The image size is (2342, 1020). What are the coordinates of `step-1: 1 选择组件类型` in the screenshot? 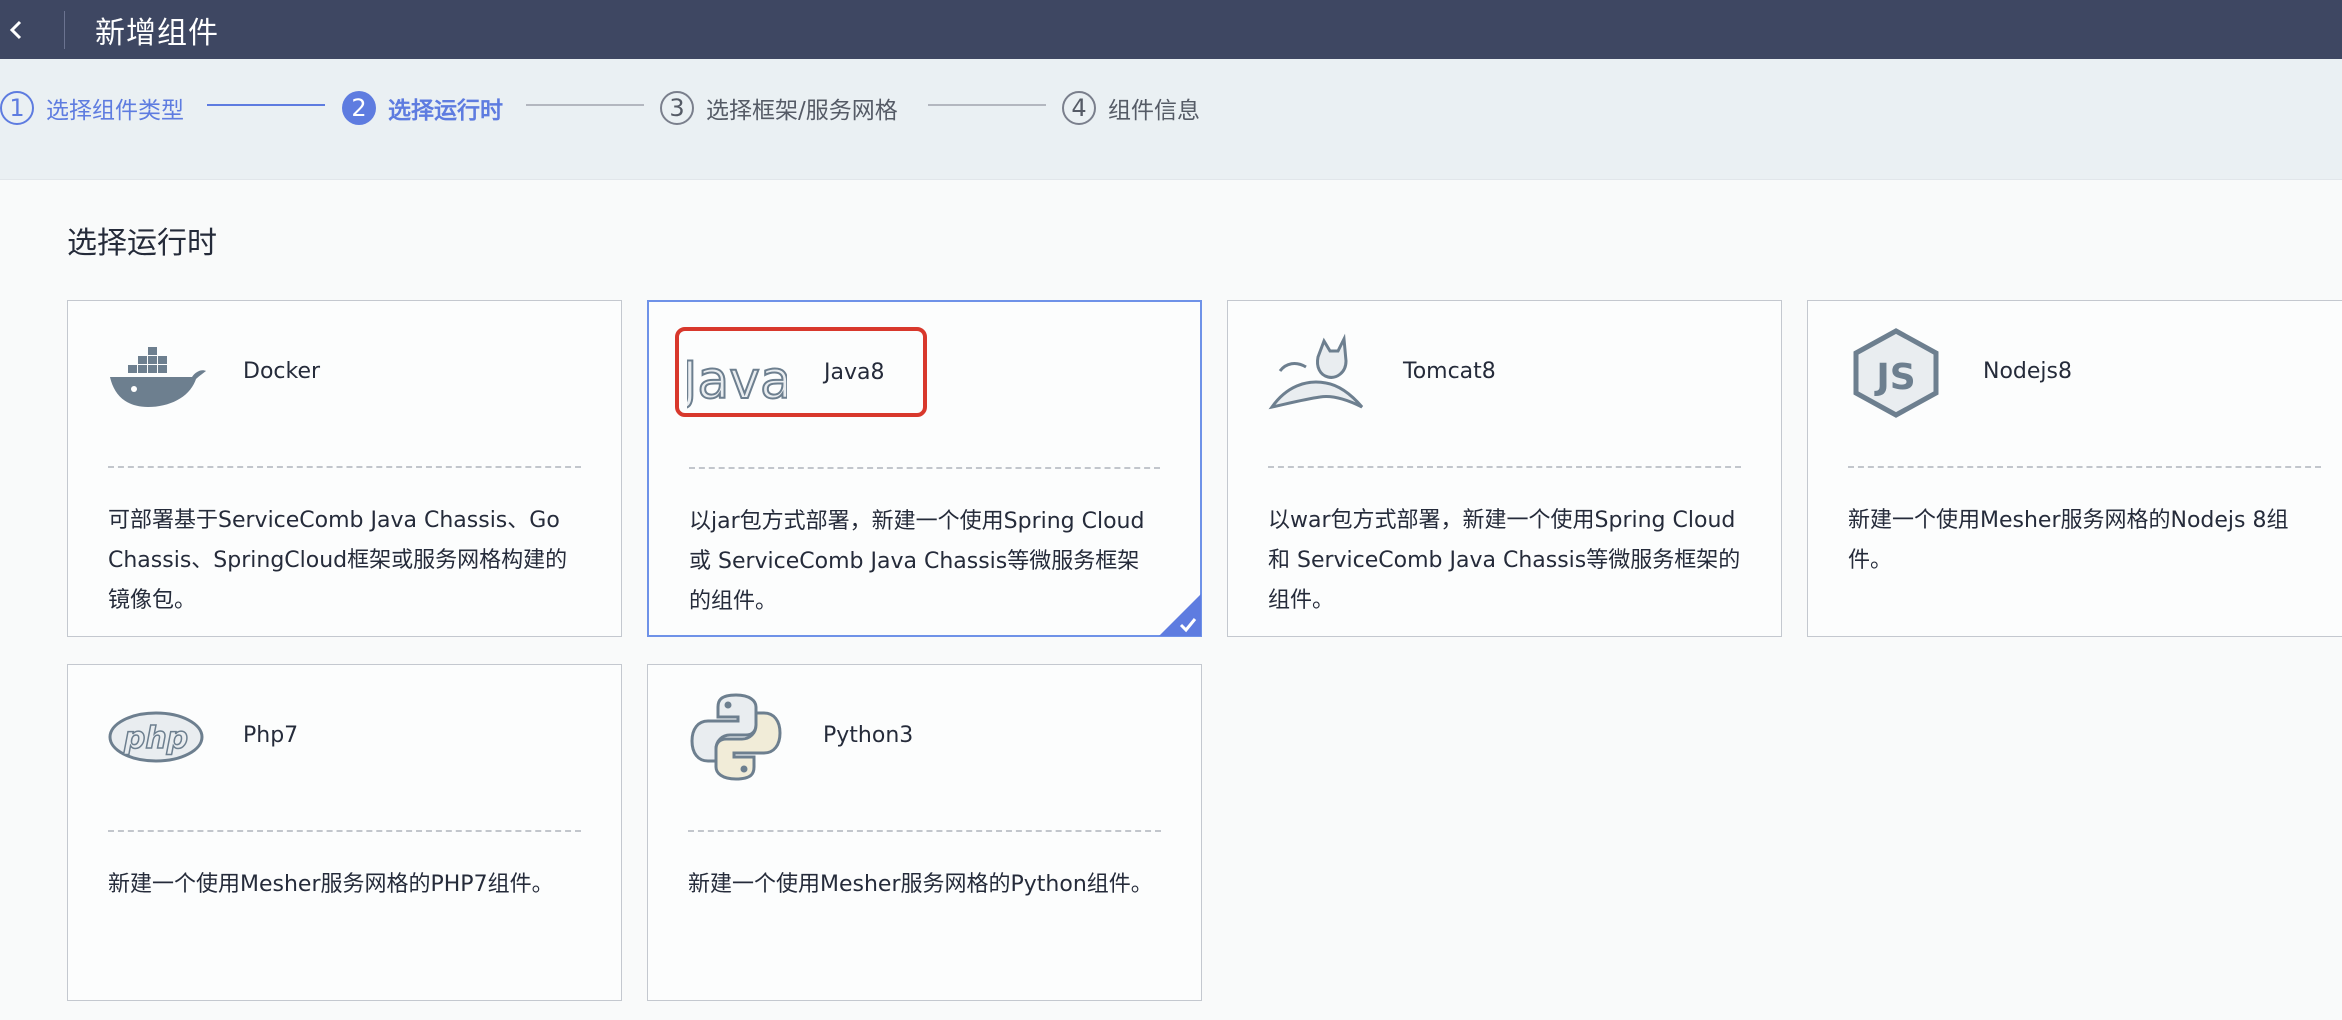 It's located at (92, 108).